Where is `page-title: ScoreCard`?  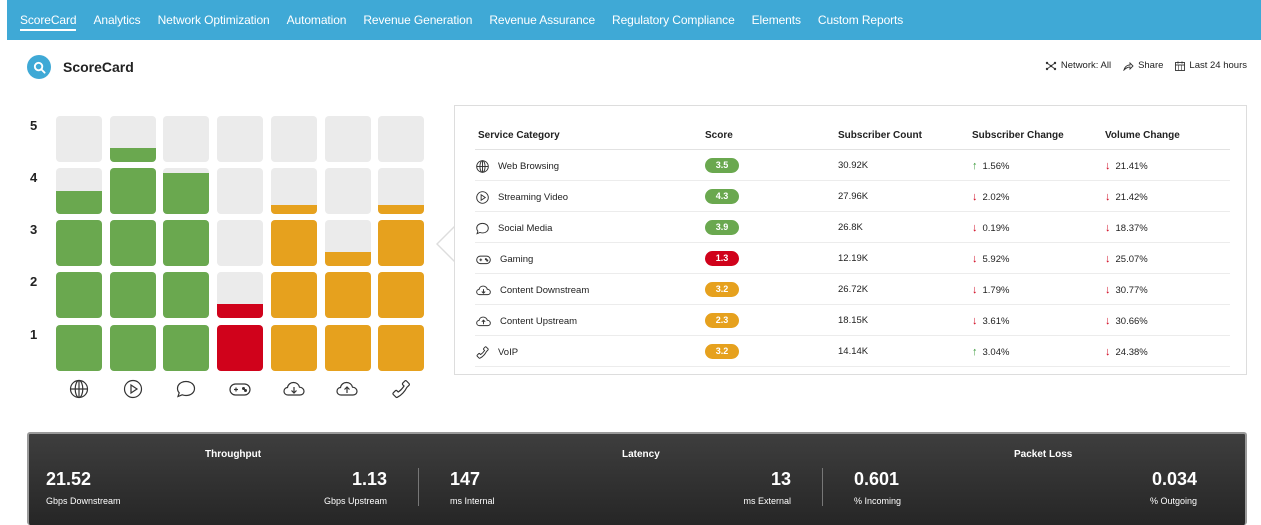
page-title: ScoreCard is located at coordinates (98, 67).